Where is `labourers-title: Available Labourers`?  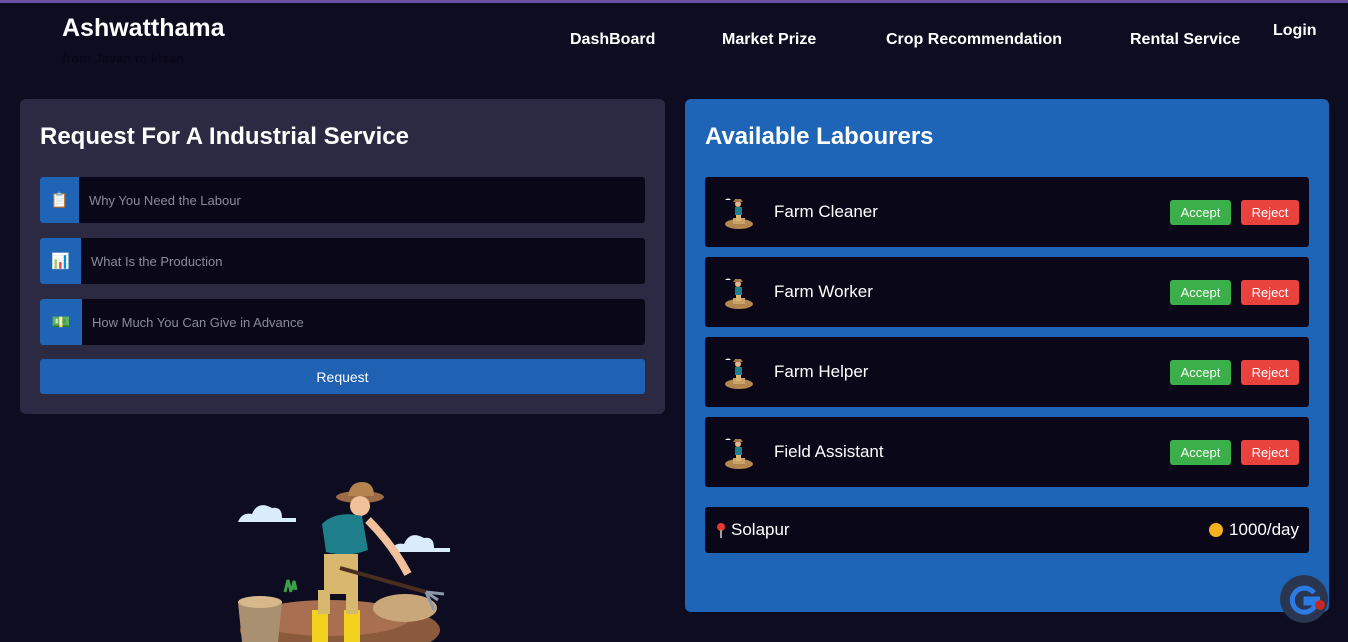
labourers-title: Available Labourers is located at coordinates (819, 136).